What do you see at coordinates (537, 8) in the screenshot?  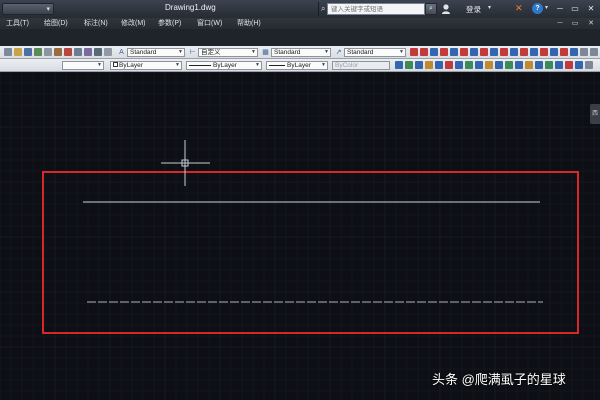 I see `help-icon: ?` at bounding box center [537, 8].